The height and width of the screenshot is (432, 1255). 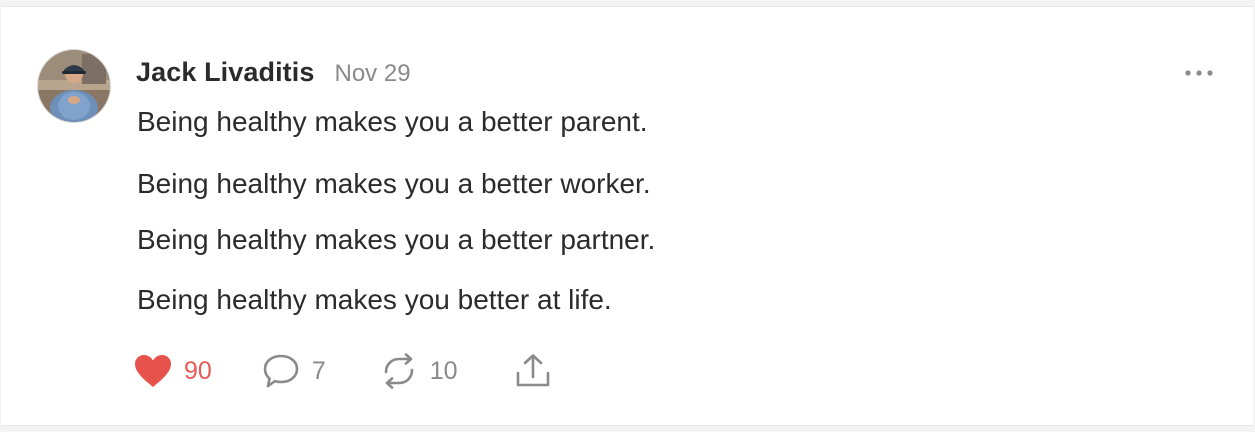 I want to click on avatar, so click(x=74, y=86).